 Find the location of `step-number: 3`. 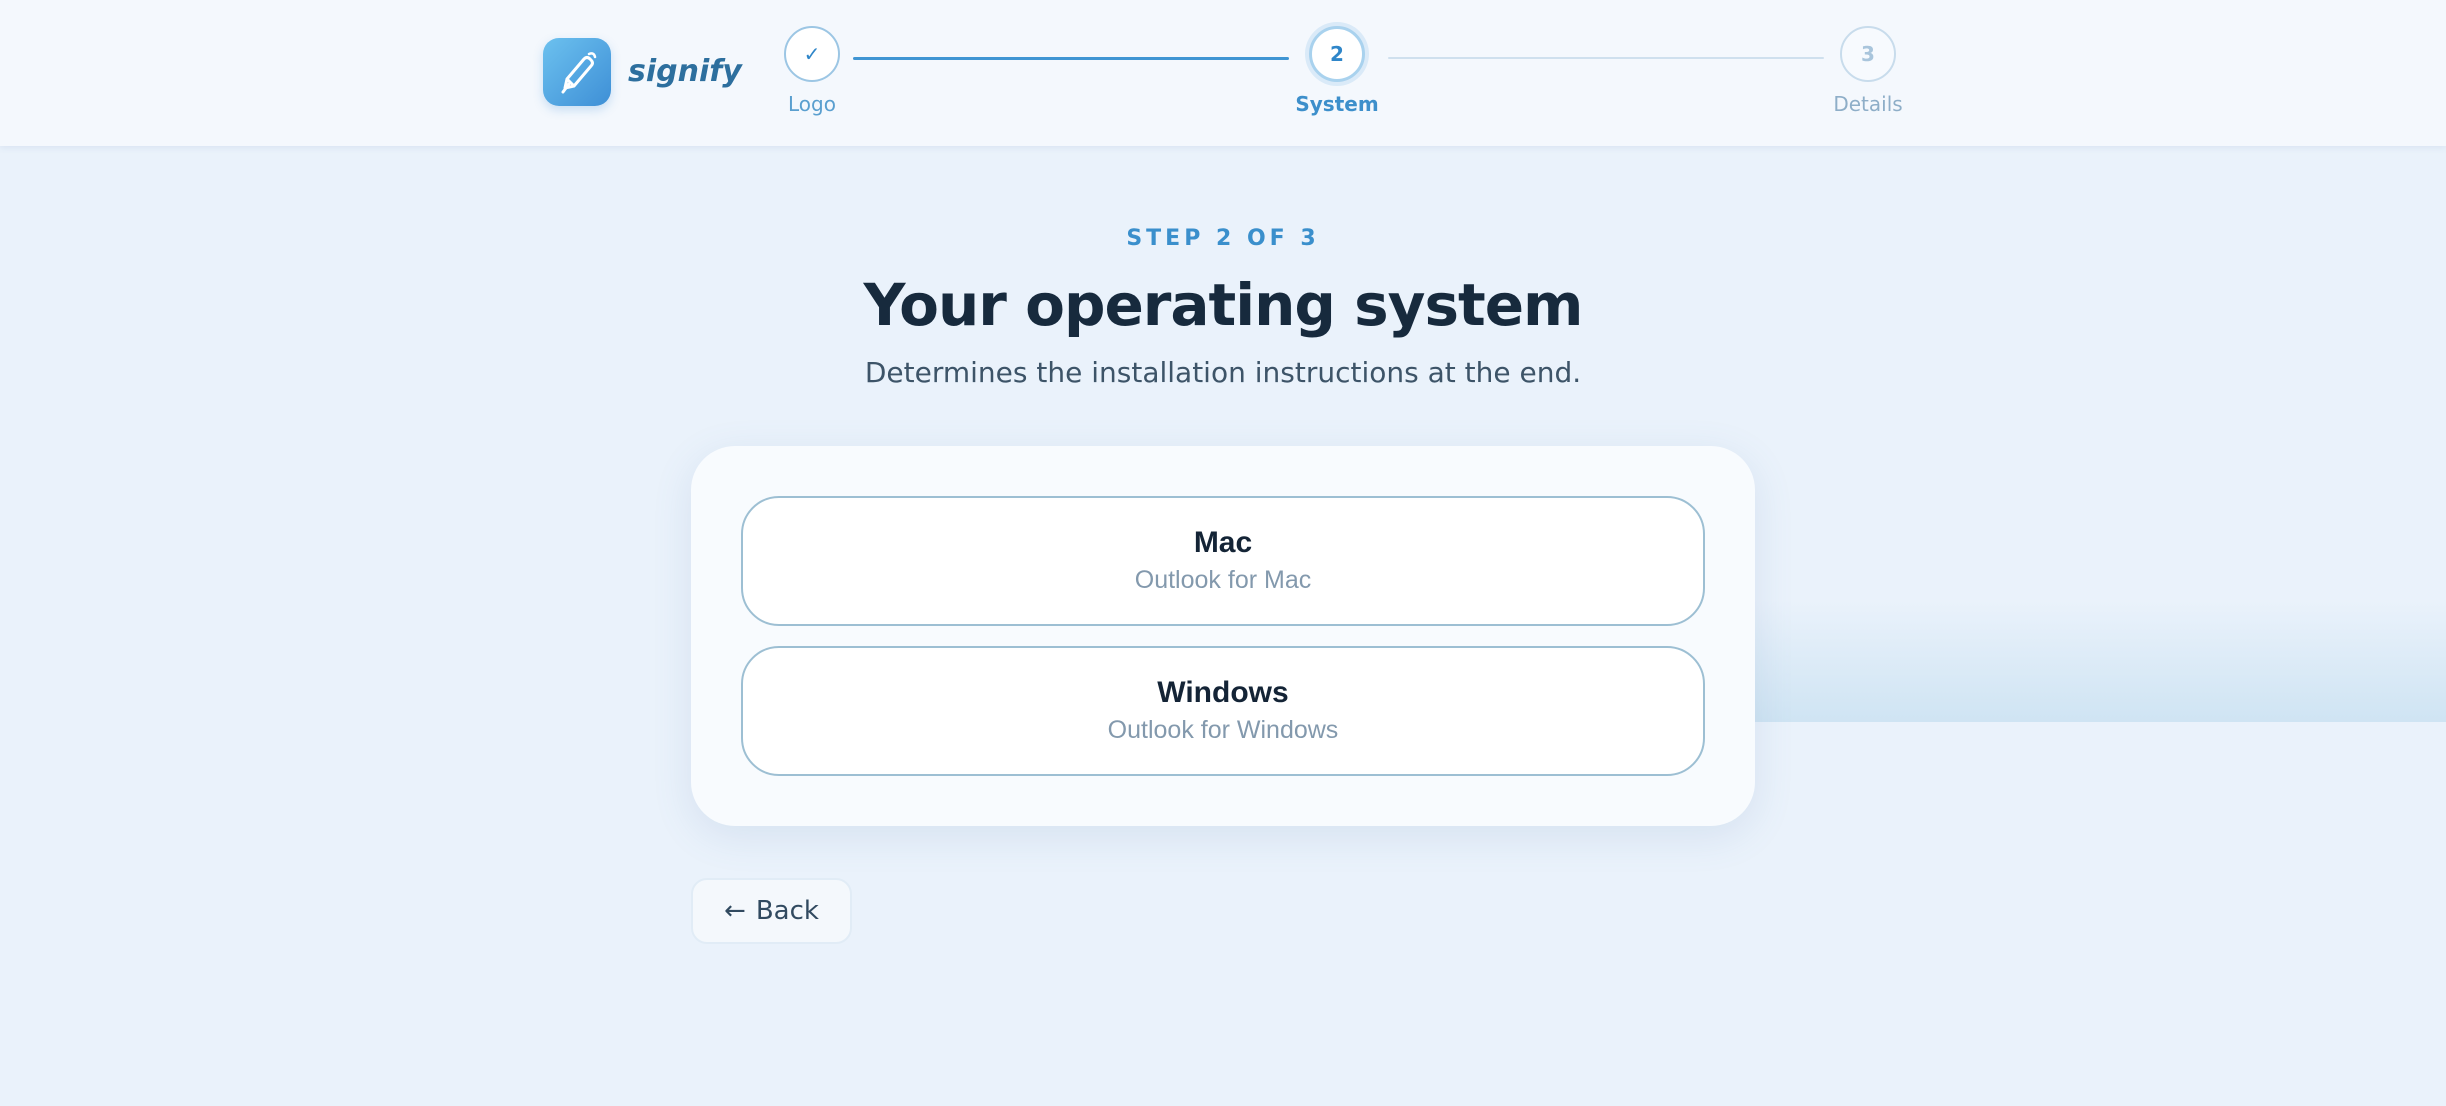

step-number: 3 is located at coordinates (1868, 54).